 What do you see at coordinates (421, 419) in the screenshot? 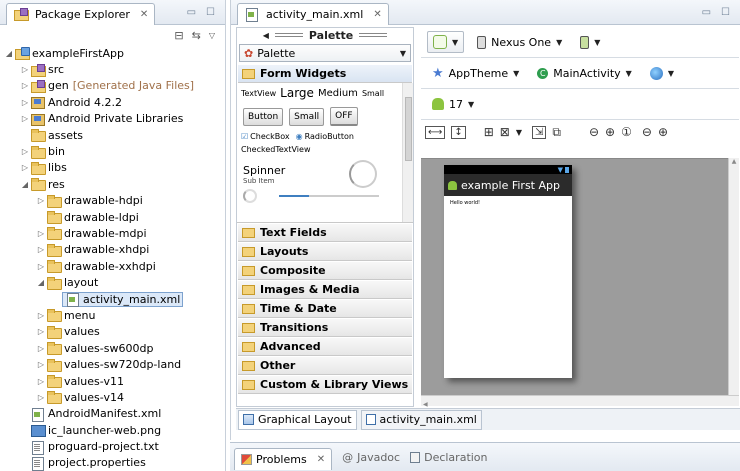
I see `tab-xml-source: activity_main.xml` at bounding box center [421, 419].